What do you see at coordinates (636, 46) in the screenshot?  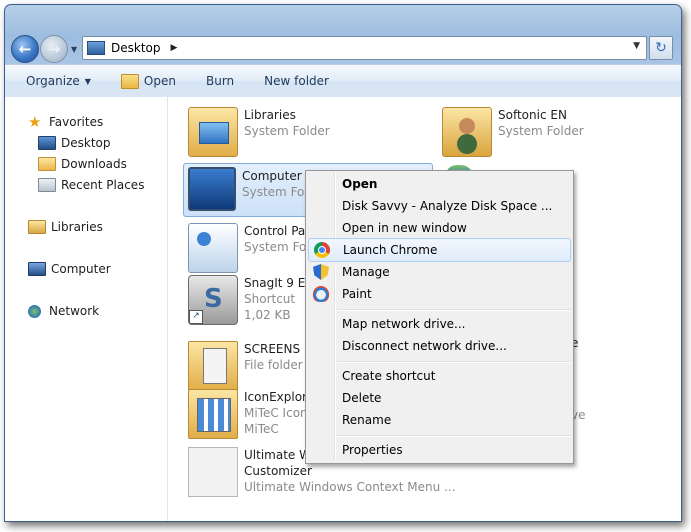 I see `address-dropdown-icon: ▼` at bounding box center [636, 46].